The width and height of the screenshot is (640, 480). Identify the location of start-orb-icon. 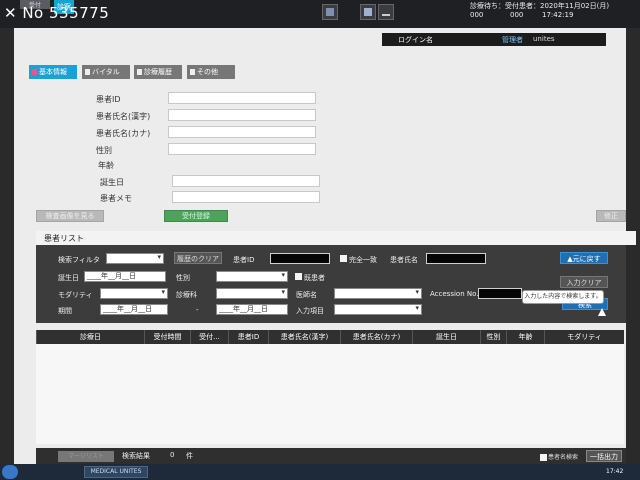
(10, 472).